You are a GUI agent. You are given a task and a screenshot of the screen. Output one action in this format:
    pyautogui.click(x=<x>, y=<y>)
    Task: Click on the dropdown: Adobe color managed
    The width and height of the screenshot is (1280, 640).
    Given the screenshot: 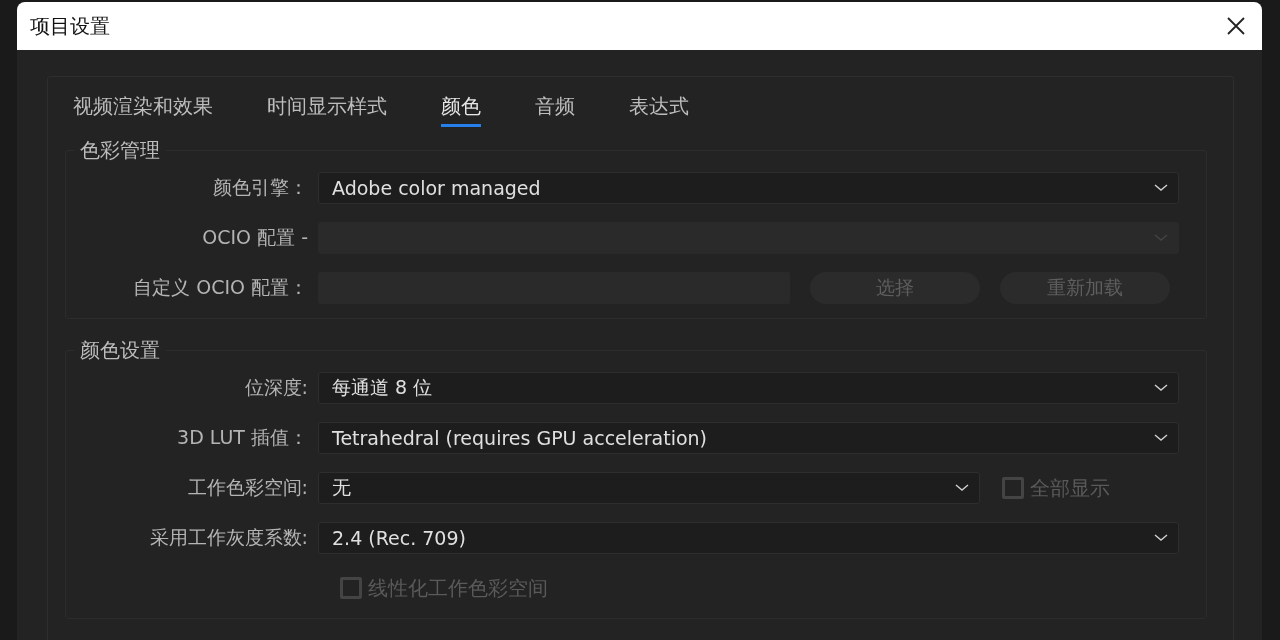 What is the action you would take?
    pyautogui.click(x=748, y=188)
    